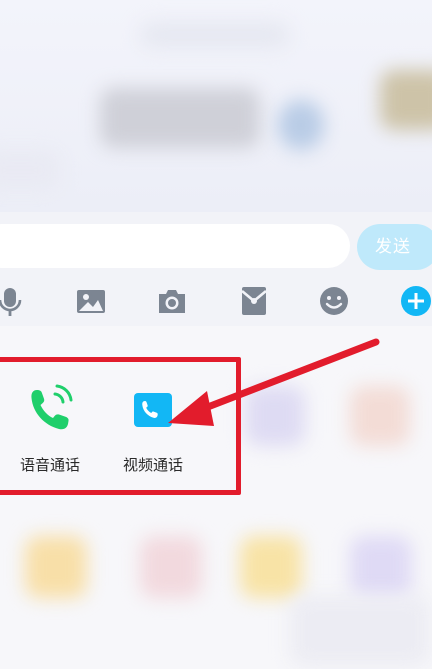 This screenshot has height=669, width=432. I want to click on voice-call-icon, so click(52, 407).